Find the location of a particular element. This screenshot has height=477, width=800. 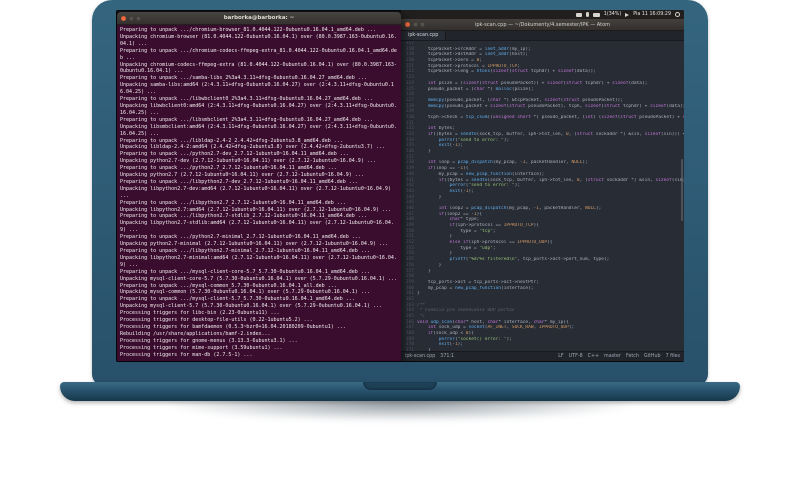

editor-scrollbar is located at coordinates (682, 189).